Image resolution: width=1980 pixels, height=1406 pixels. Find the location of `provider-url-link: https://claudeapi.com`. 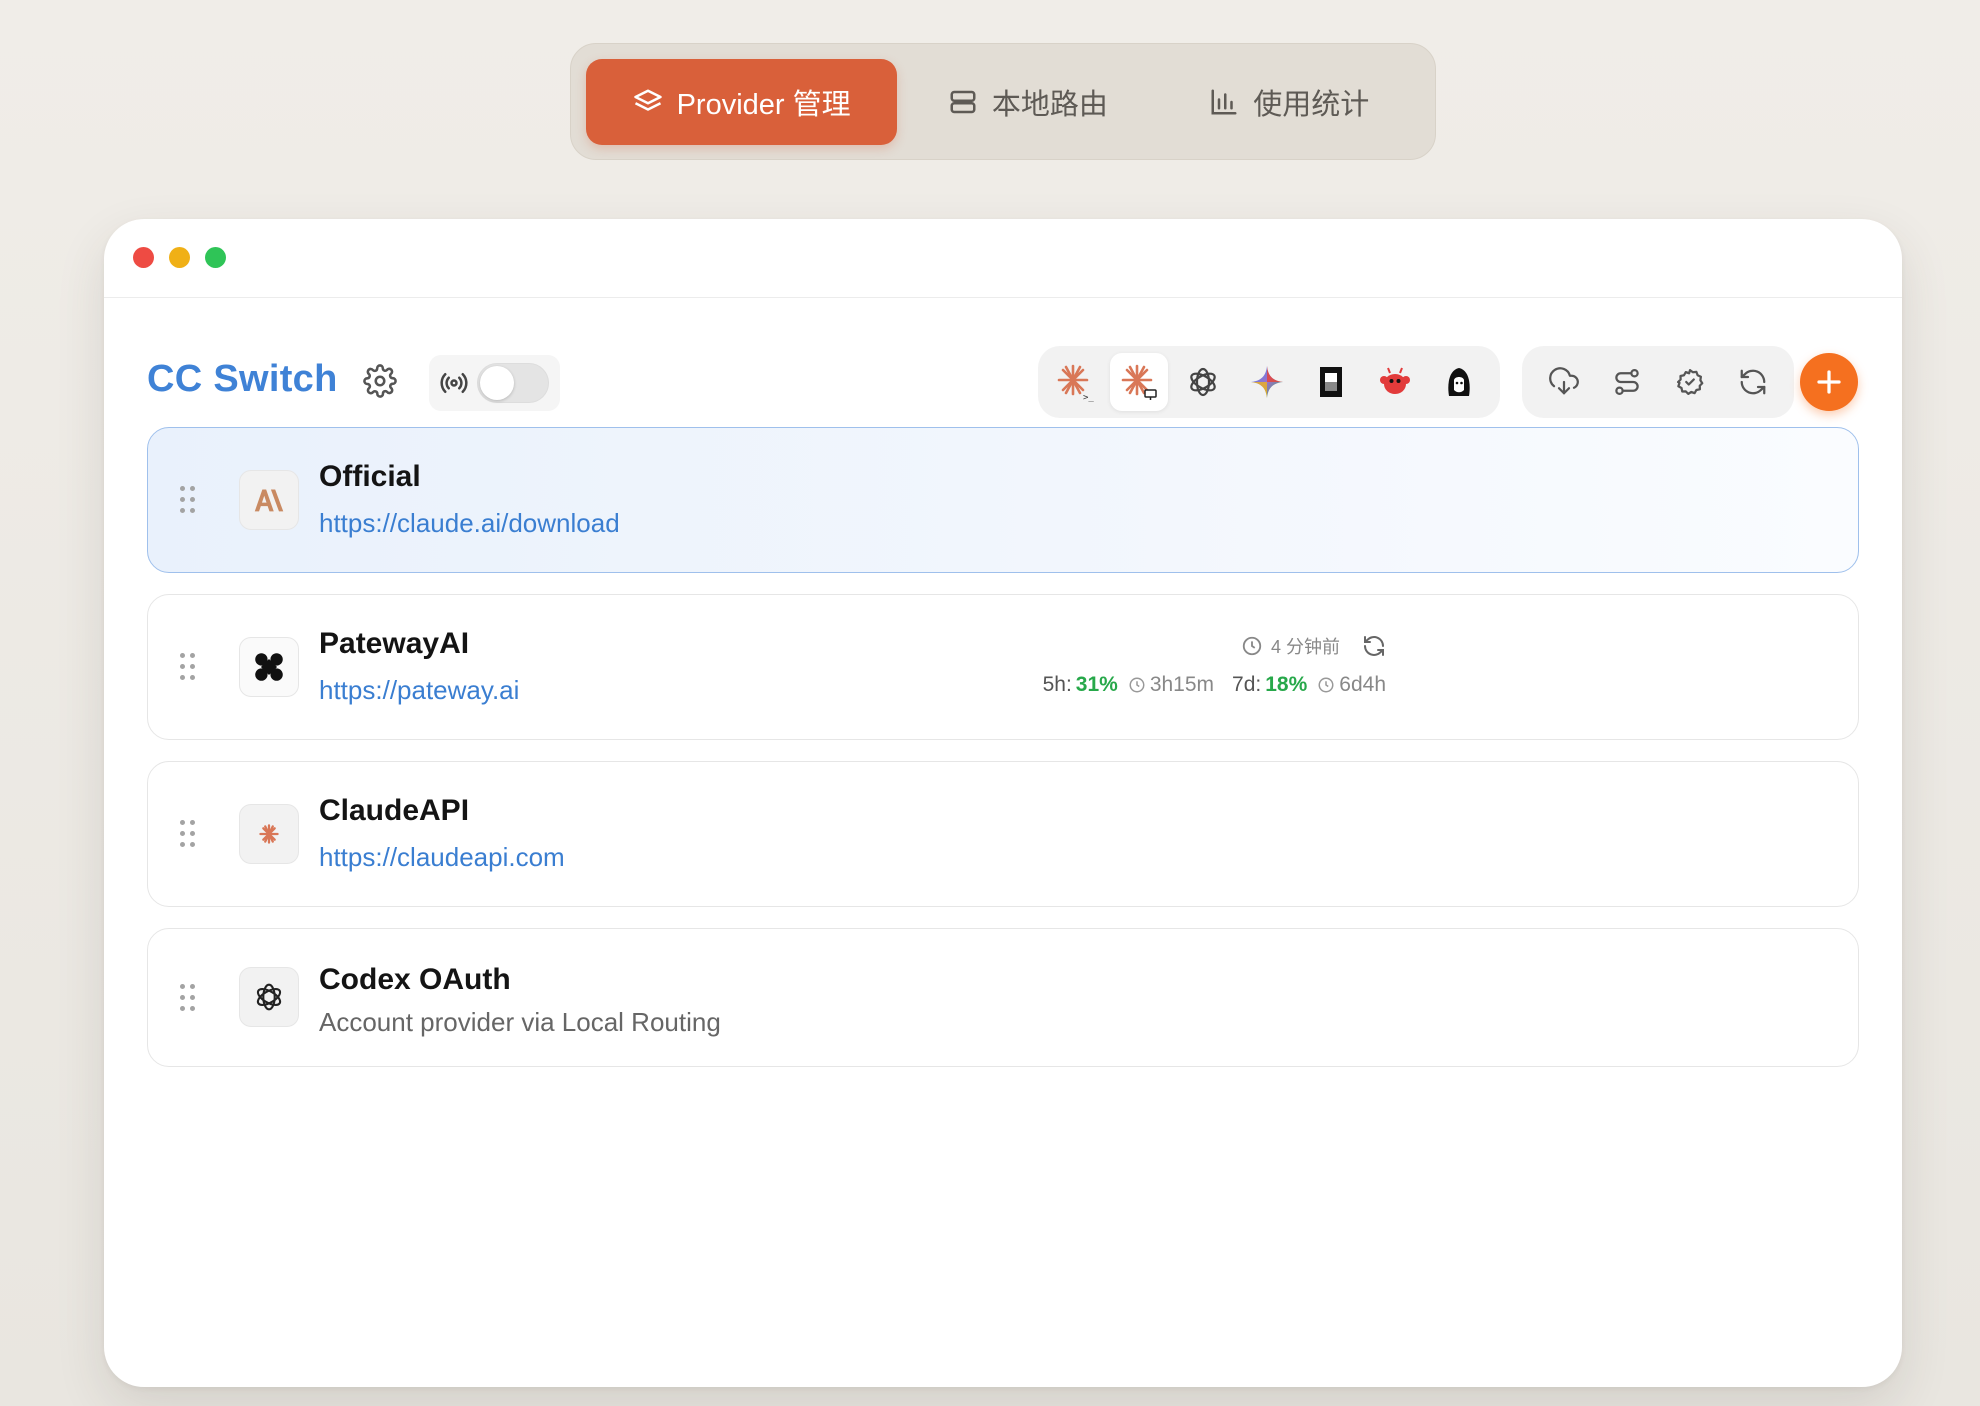

provider-url-link: https://claudeapi.com is located at coordinates (442, 857).